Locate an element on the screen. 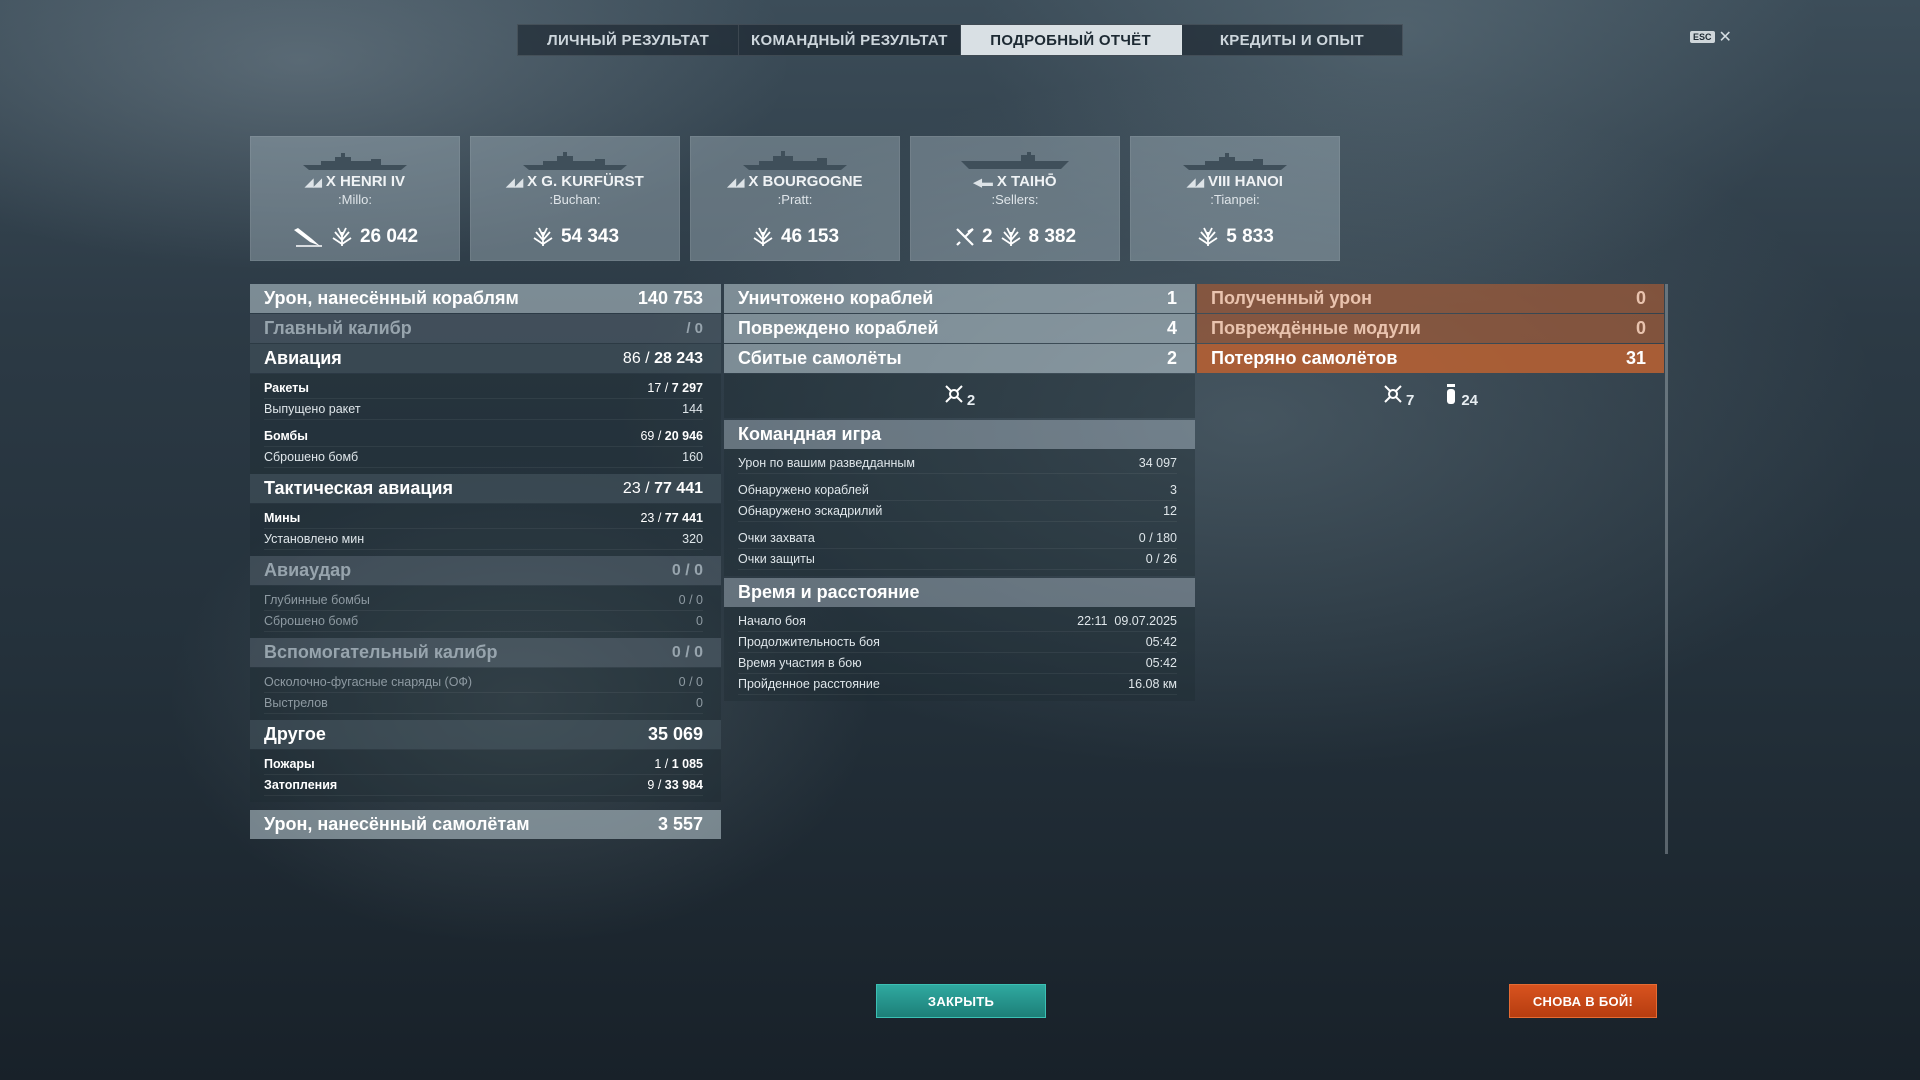 Image resolution: width=1920 pixels, height=1080 pixels. ship-damage-value: 26 042 is located at coordinates (389, 236).